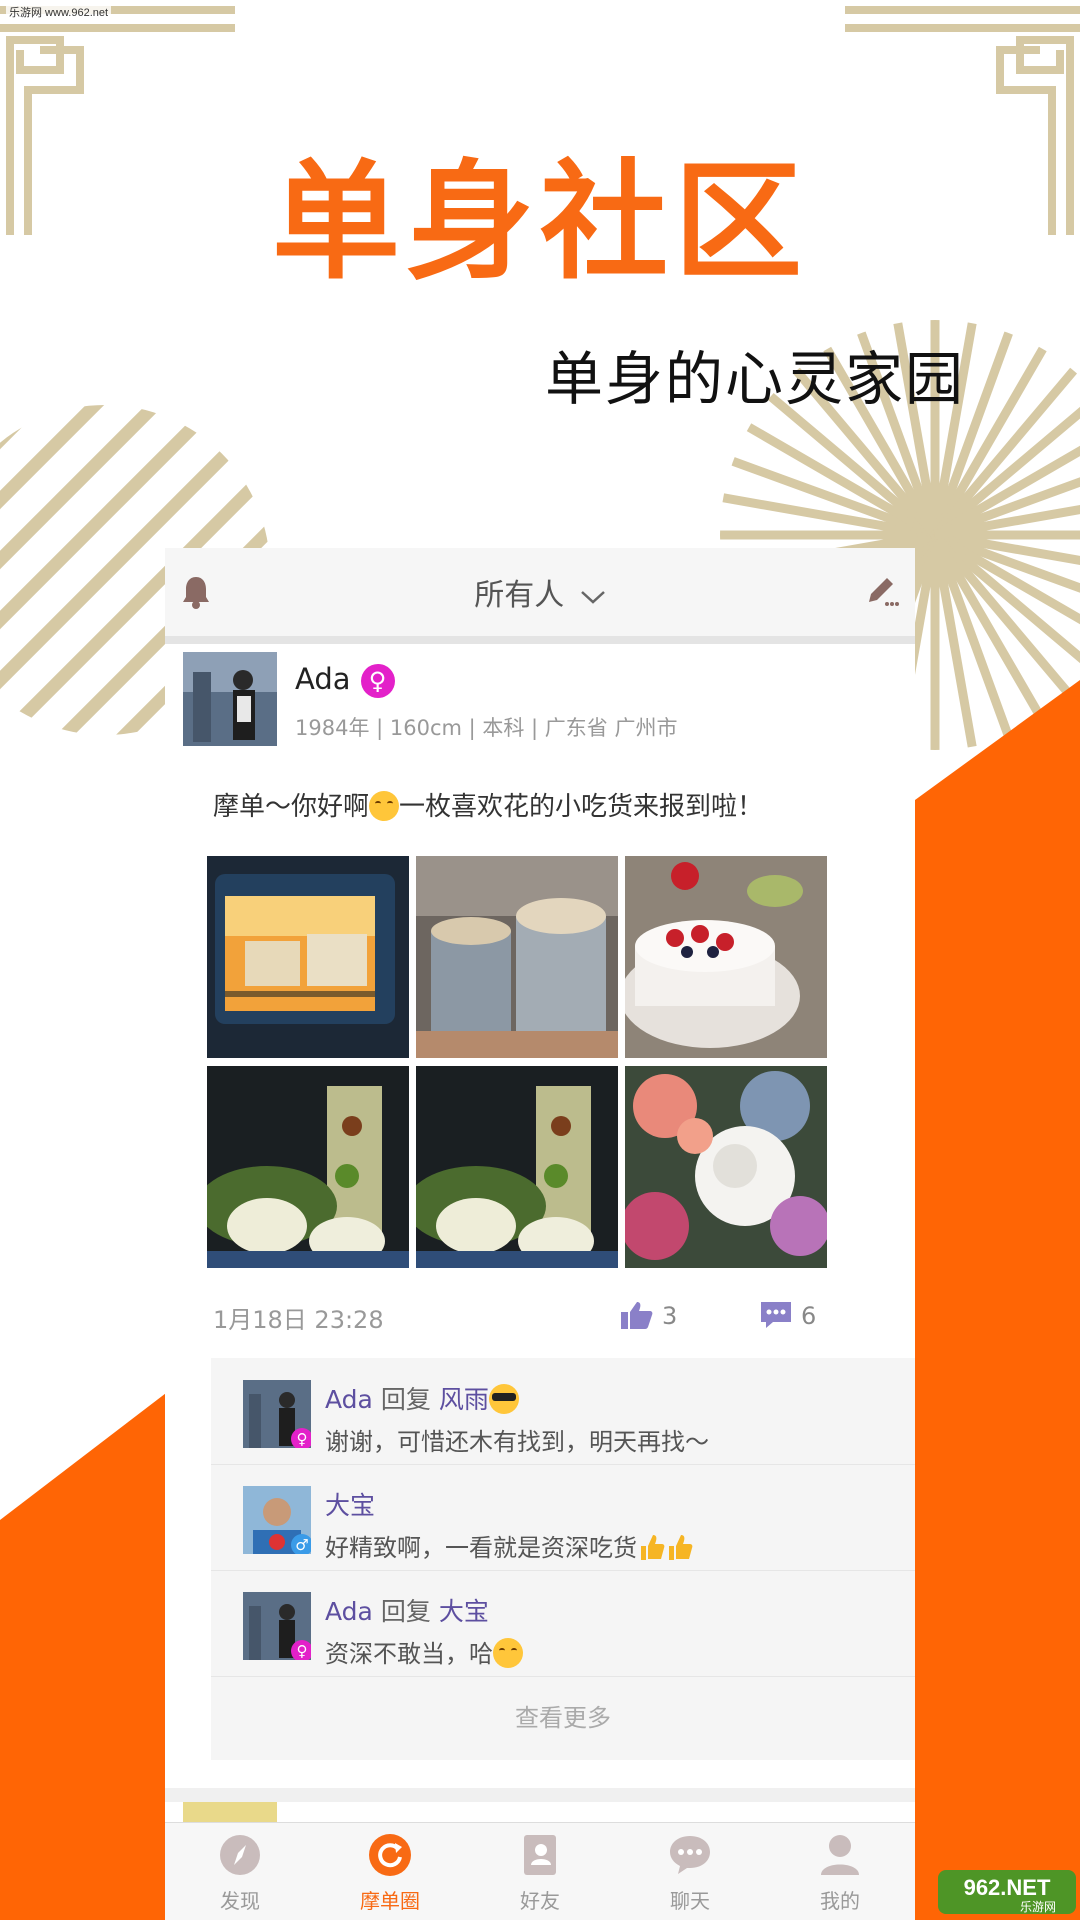 The height and width of the screenshot is (1920, 1080). Describe the element at coordinates (519, 595) in the screenshot. I see `audience-filter-label: 所有人` at that location.